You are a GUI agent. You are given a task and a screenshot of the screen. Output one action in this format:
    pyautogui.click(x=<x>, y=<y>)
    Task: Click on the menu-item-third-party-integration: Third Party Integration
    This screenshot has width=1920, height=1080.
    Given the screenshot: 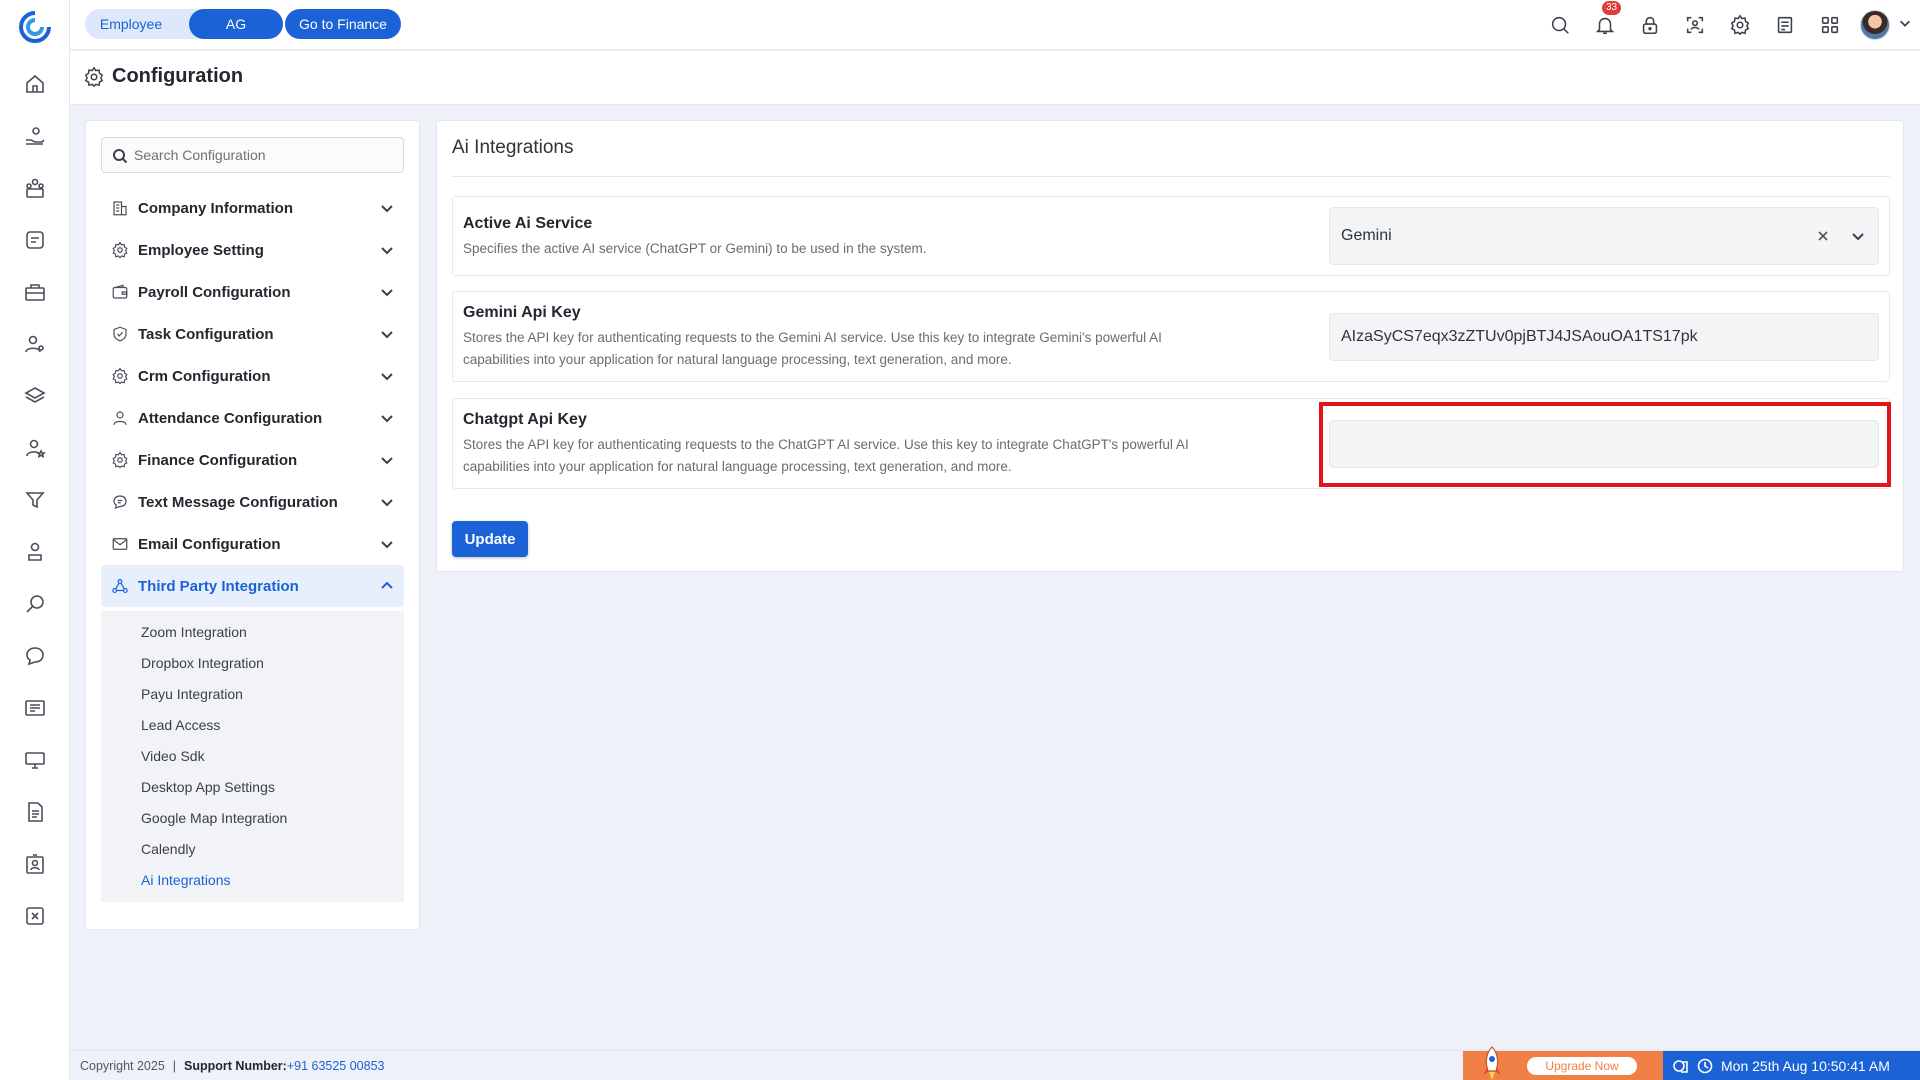 What is the action you would take?
    pyautogui.click(x=252, y=586)
    